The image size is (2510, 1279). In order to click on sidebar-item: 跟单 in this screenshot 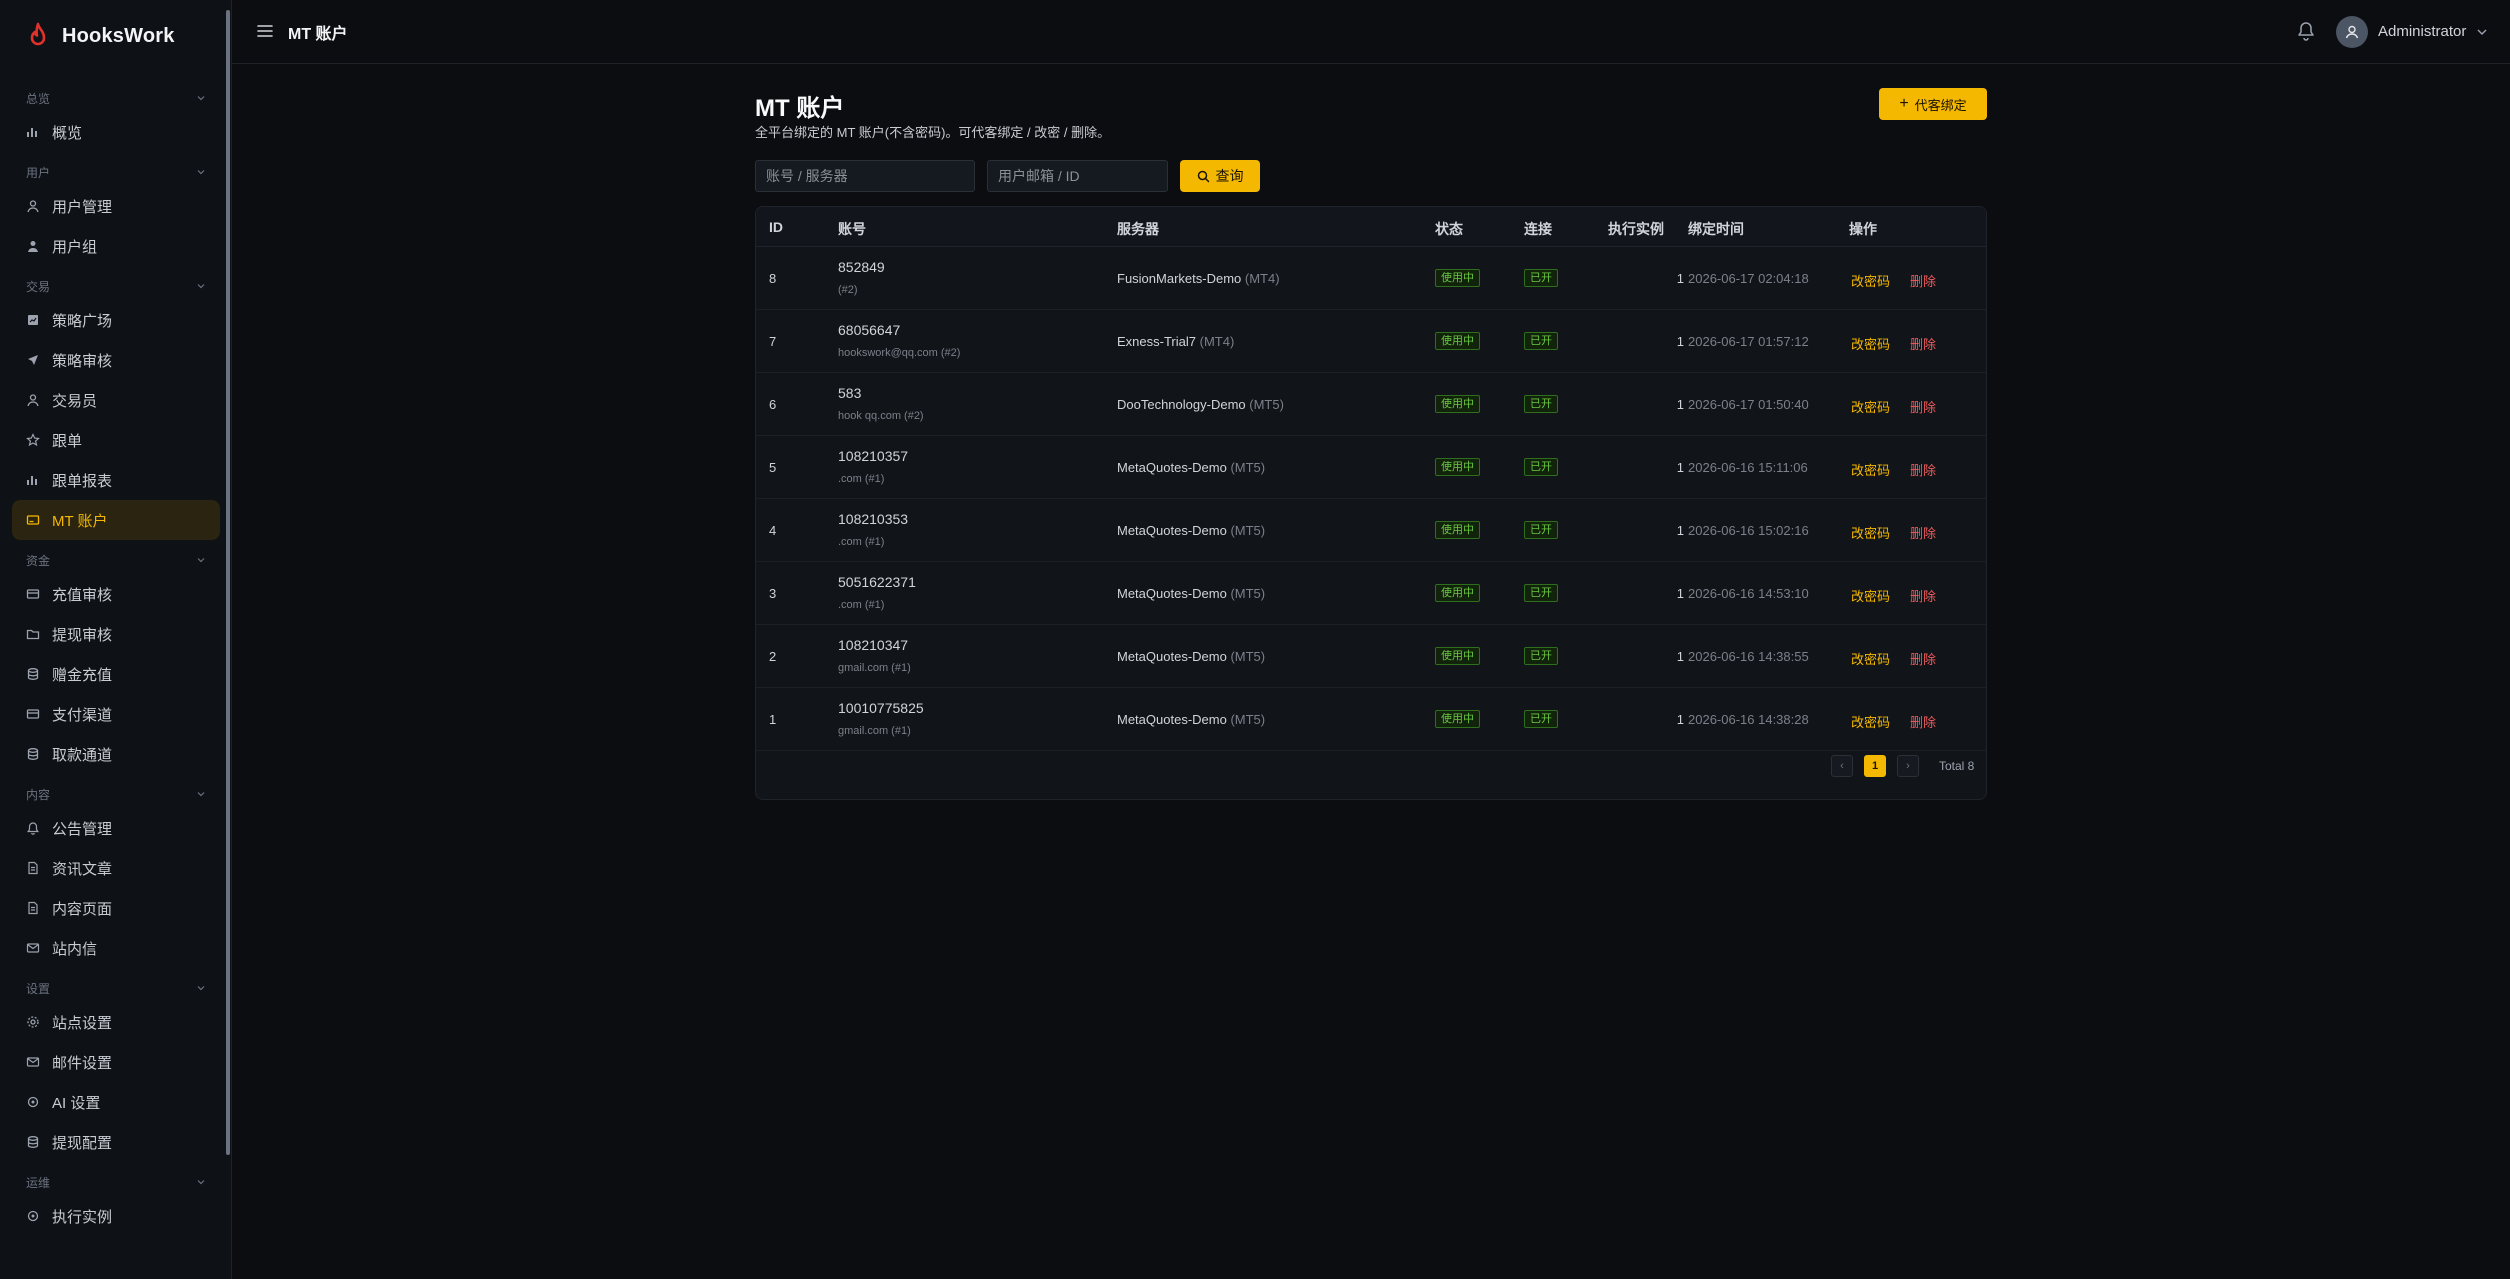, I will do `click(116, 440)`.